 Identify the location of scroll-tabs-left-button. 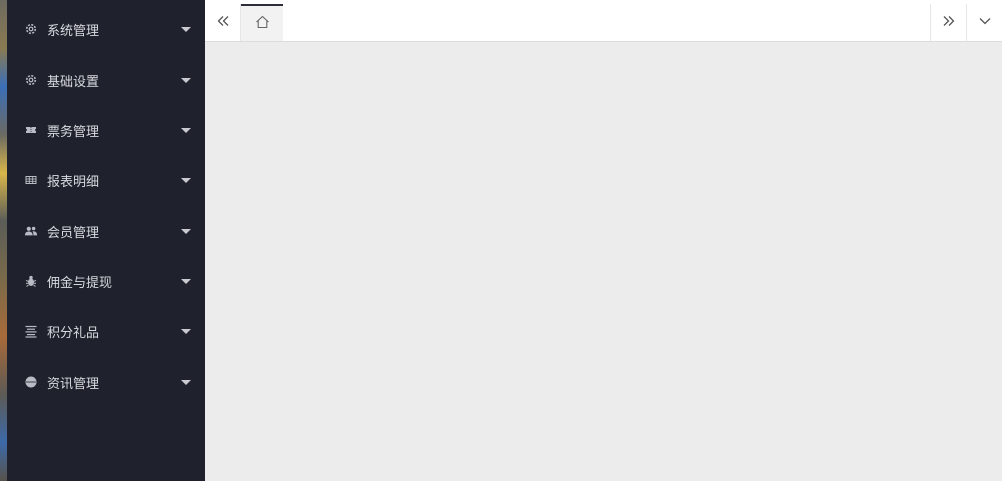
(223, 22).